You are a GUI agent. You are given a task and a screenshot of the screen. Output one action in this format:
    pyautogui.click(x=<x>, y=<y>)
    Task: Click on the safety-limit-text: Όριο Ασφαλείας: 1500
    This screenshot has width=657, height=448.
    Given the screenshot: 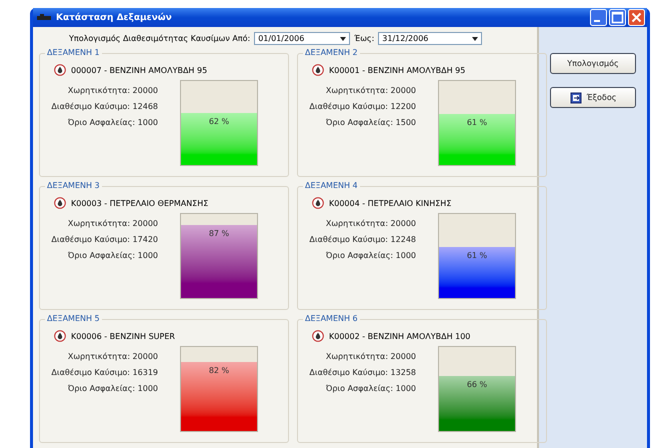 What is the action you would take?
    pyautogui.click(x=371, y=122)
    